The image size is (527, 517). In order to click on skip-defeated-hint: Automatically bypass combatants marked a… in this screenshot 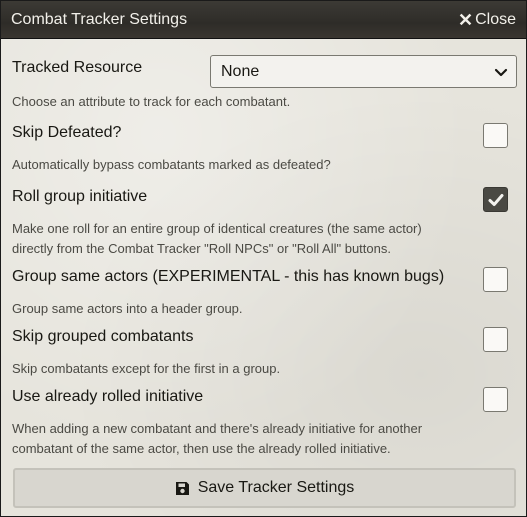, I will do `click(171, 164)`.